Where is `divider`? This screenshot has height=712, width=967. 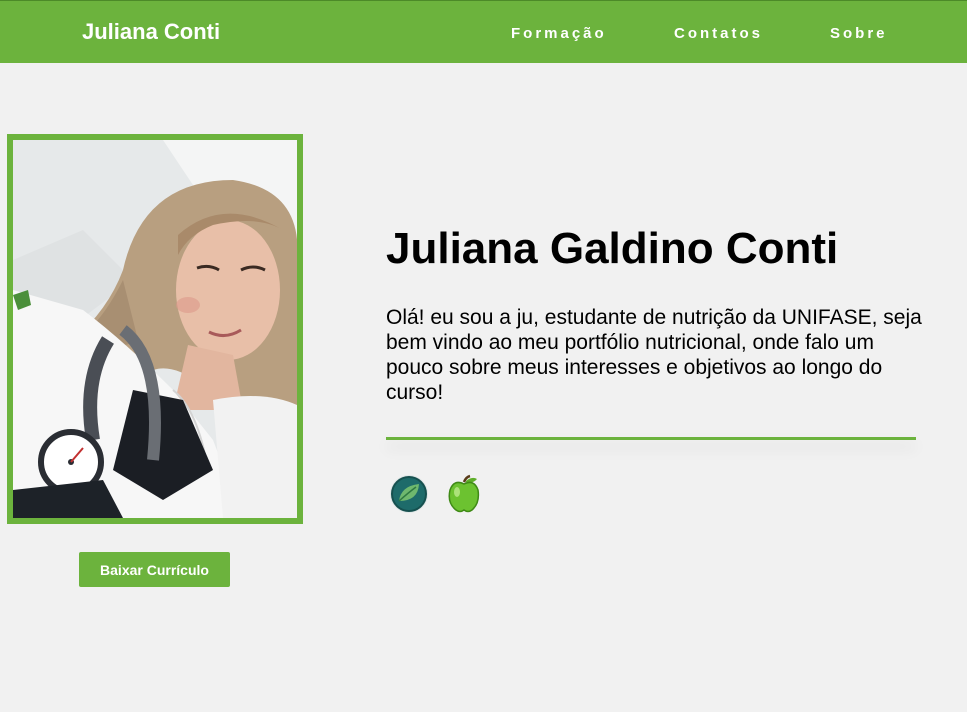
divider is located at coordinates (651, 438).